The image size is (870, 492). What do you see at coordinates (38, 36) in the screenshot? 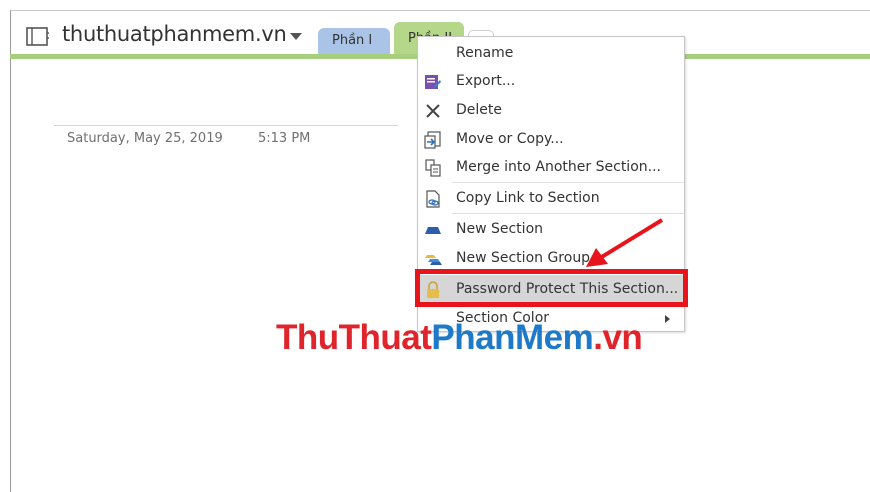
I see `notebook-icon` at bounding box center [38, 36].